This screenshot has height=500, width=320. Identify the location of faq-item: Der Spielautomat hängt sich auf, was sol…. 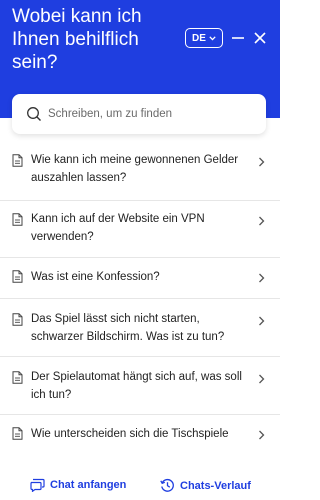
(140, 386).